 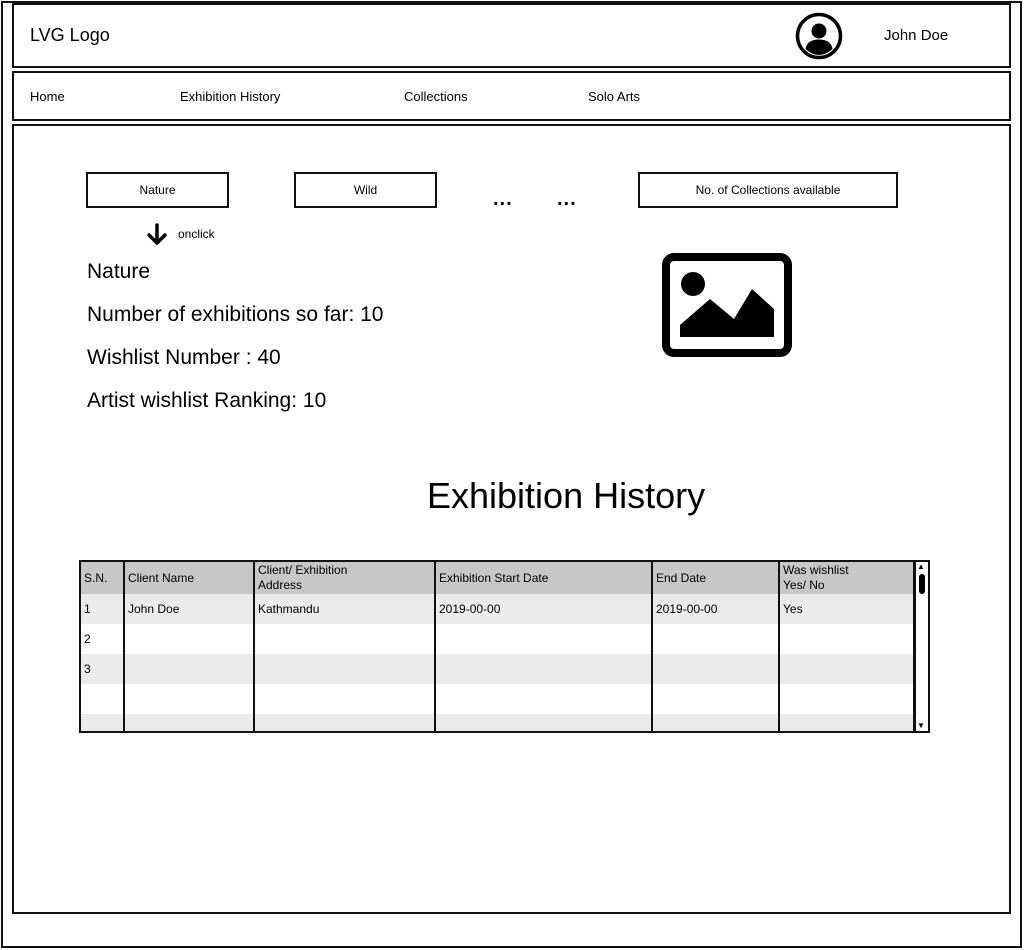 I want to click on collection-name: Nature, so click(x=119, y=271).